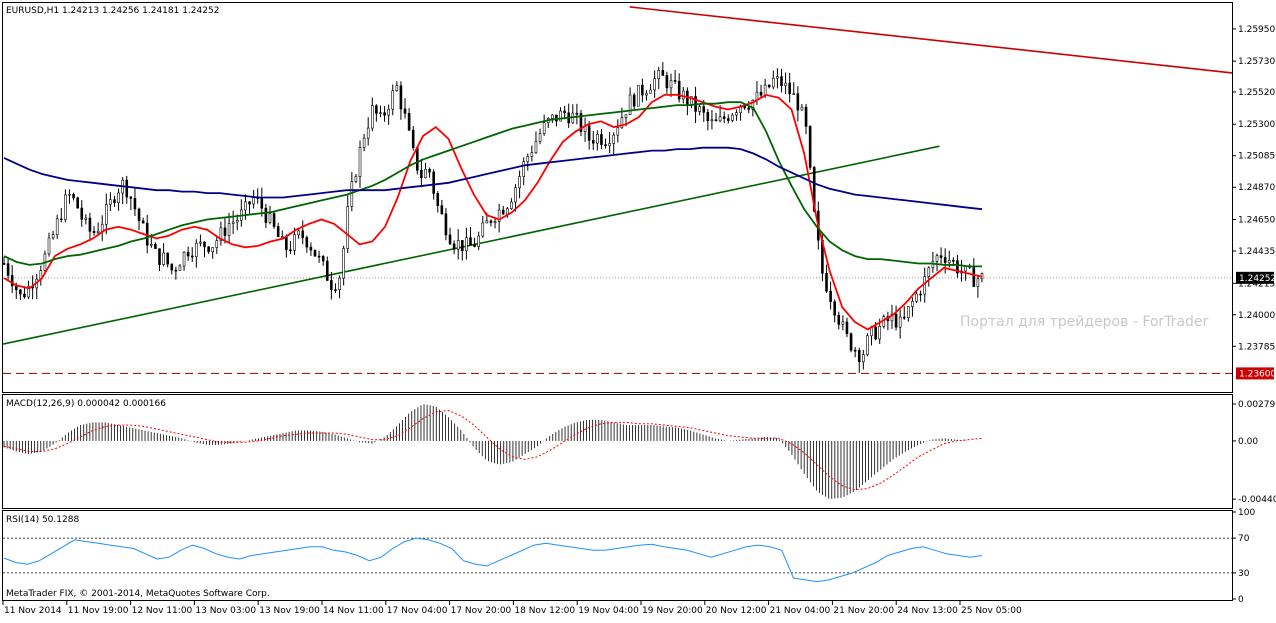  Describe the element at coordinates (617, 555) in the screenshot. I see `rsi-panel-frame` at that location.